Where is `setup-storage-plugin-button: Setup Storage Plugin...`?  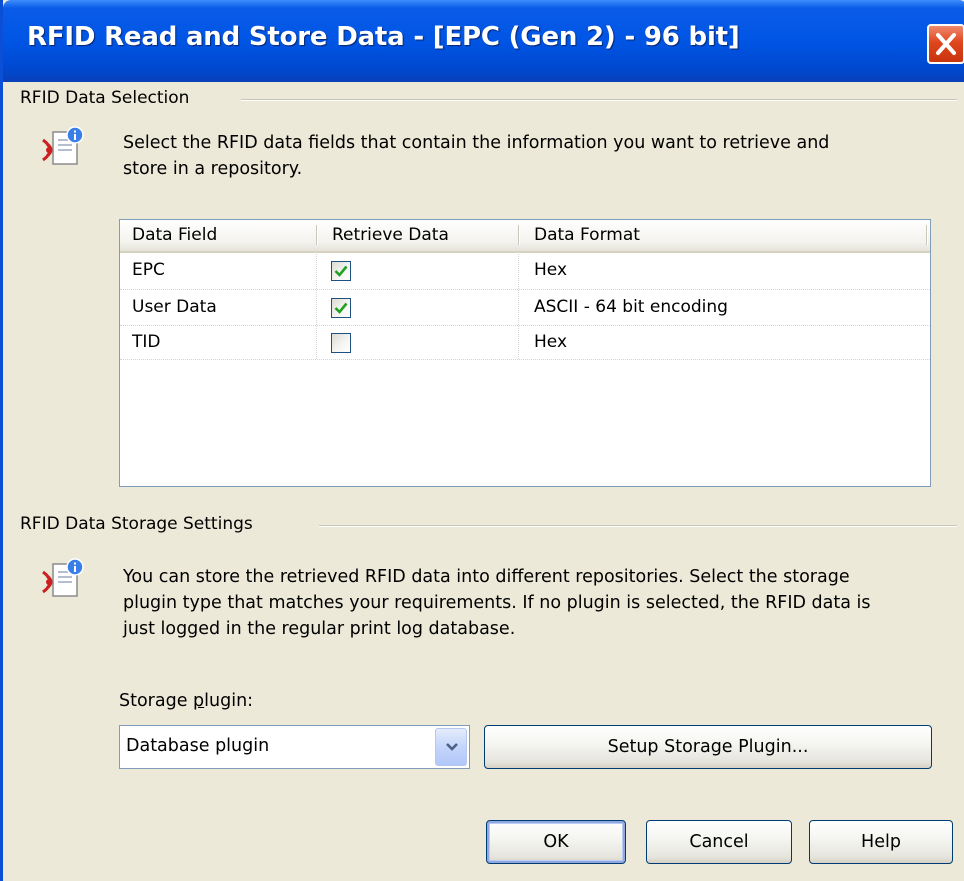 setup-storage-plugin-button: Setup Storage Plugin... is located at coordinates (708, 747).